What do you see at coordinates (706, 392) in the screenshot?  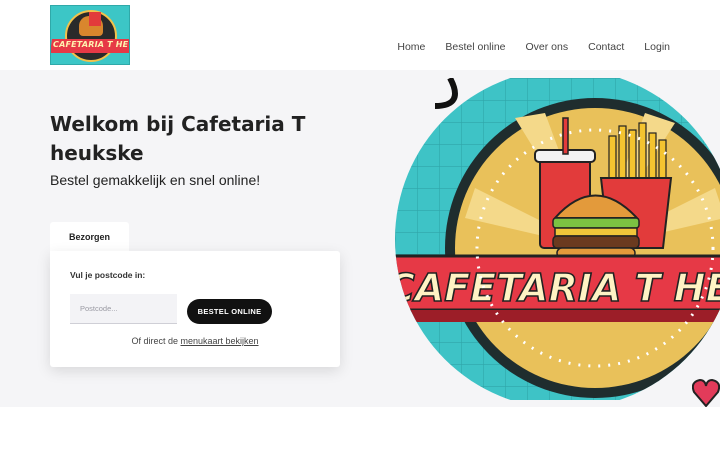 I see `heart-icon` at bounding box center [706, 392].